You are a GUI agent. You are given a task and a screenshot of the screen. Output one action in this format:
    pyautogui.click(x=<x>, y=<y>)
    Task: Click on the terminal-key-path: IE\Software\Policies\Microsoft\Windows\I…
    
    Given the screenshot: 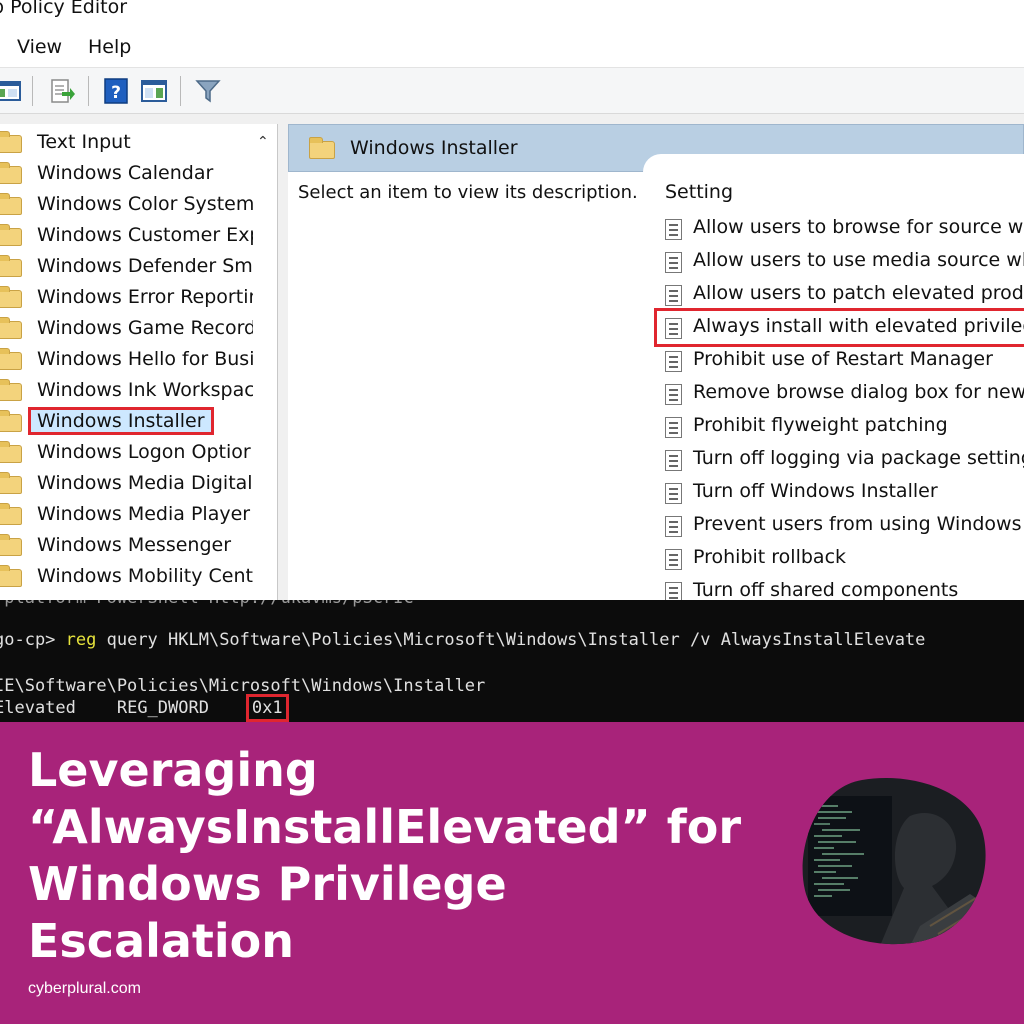 What is the action you would take?
    pyautogui.click(x=243, y=686)
    